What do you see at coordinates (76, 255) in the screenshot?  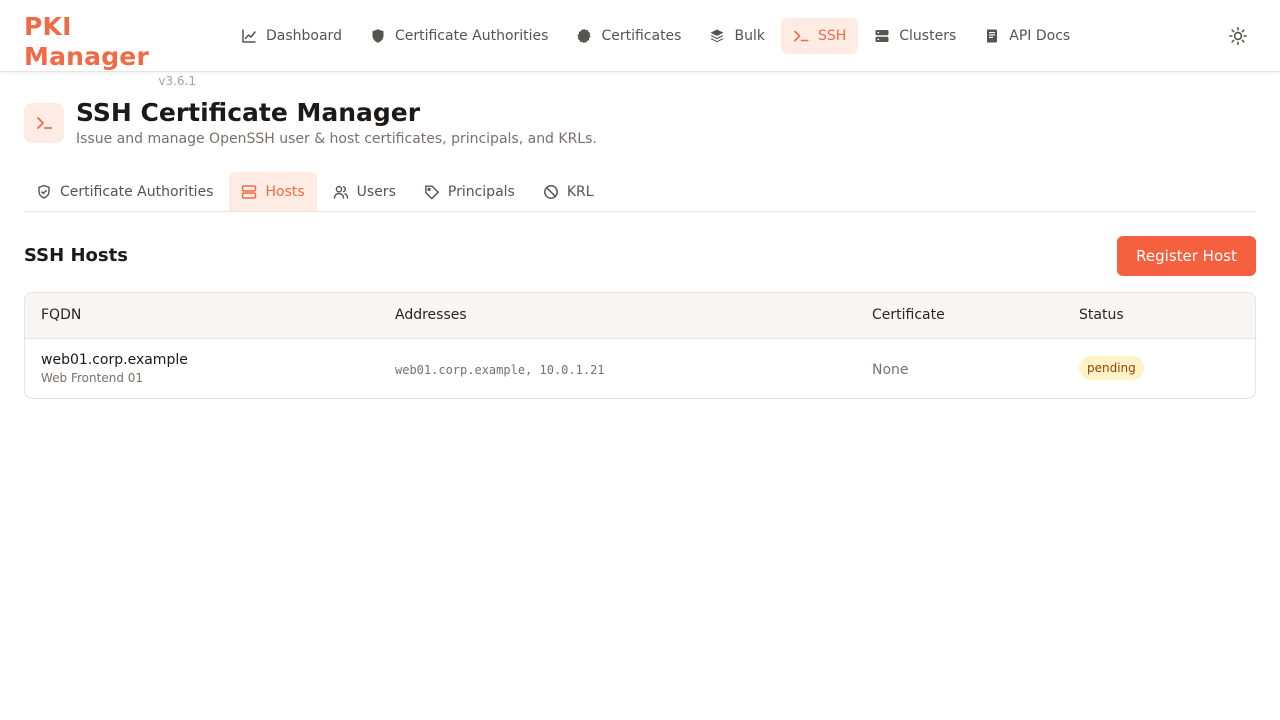 I see `section-title: SSH Hosts` at bounding box center [76, 255].